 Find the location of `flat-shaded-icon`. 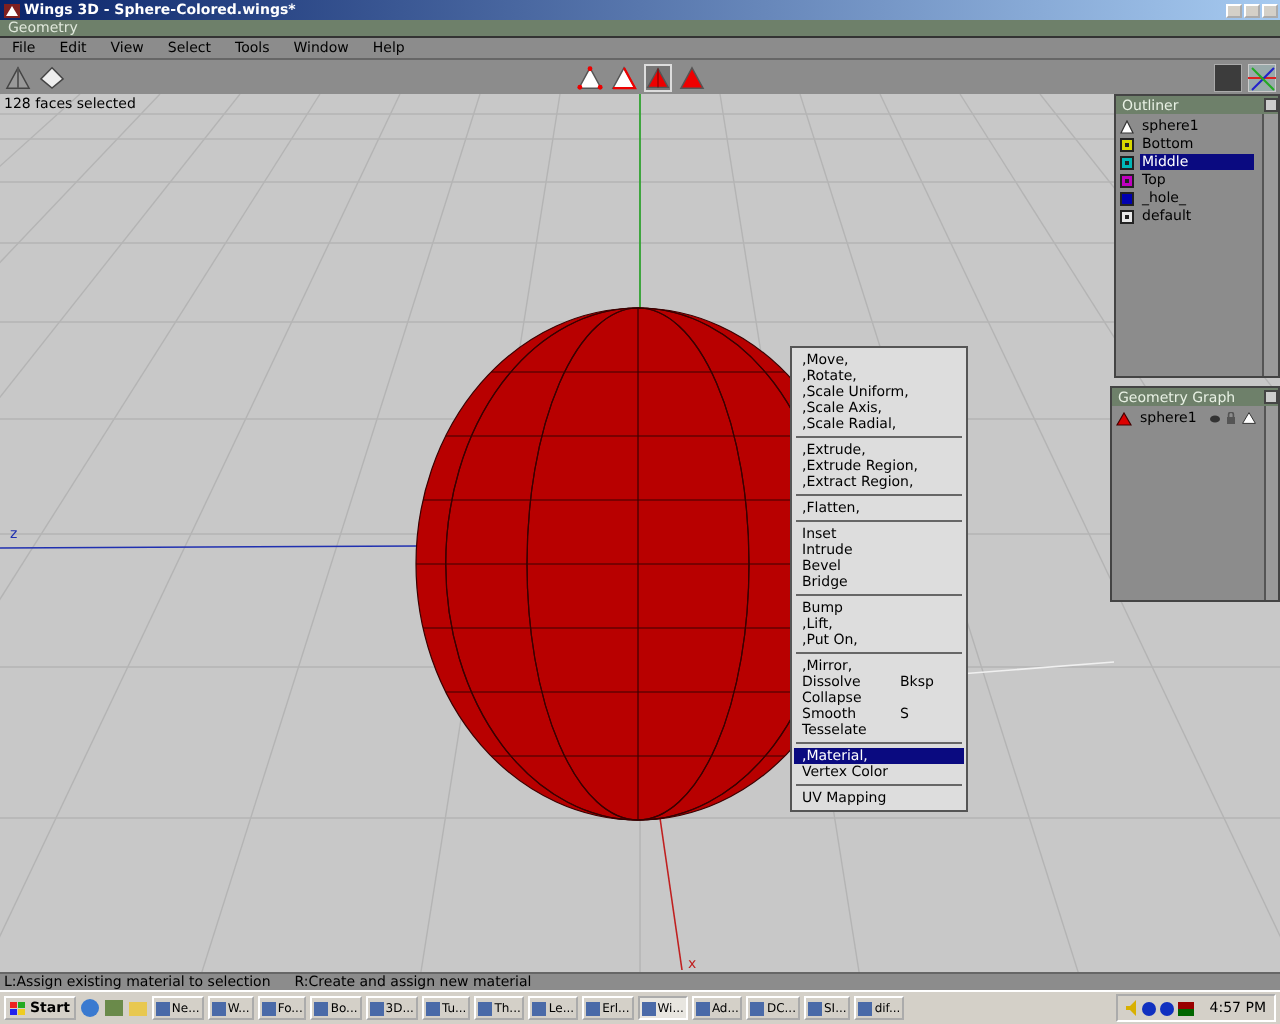

flat-shaded-icon is located at coordinates (52, 77).